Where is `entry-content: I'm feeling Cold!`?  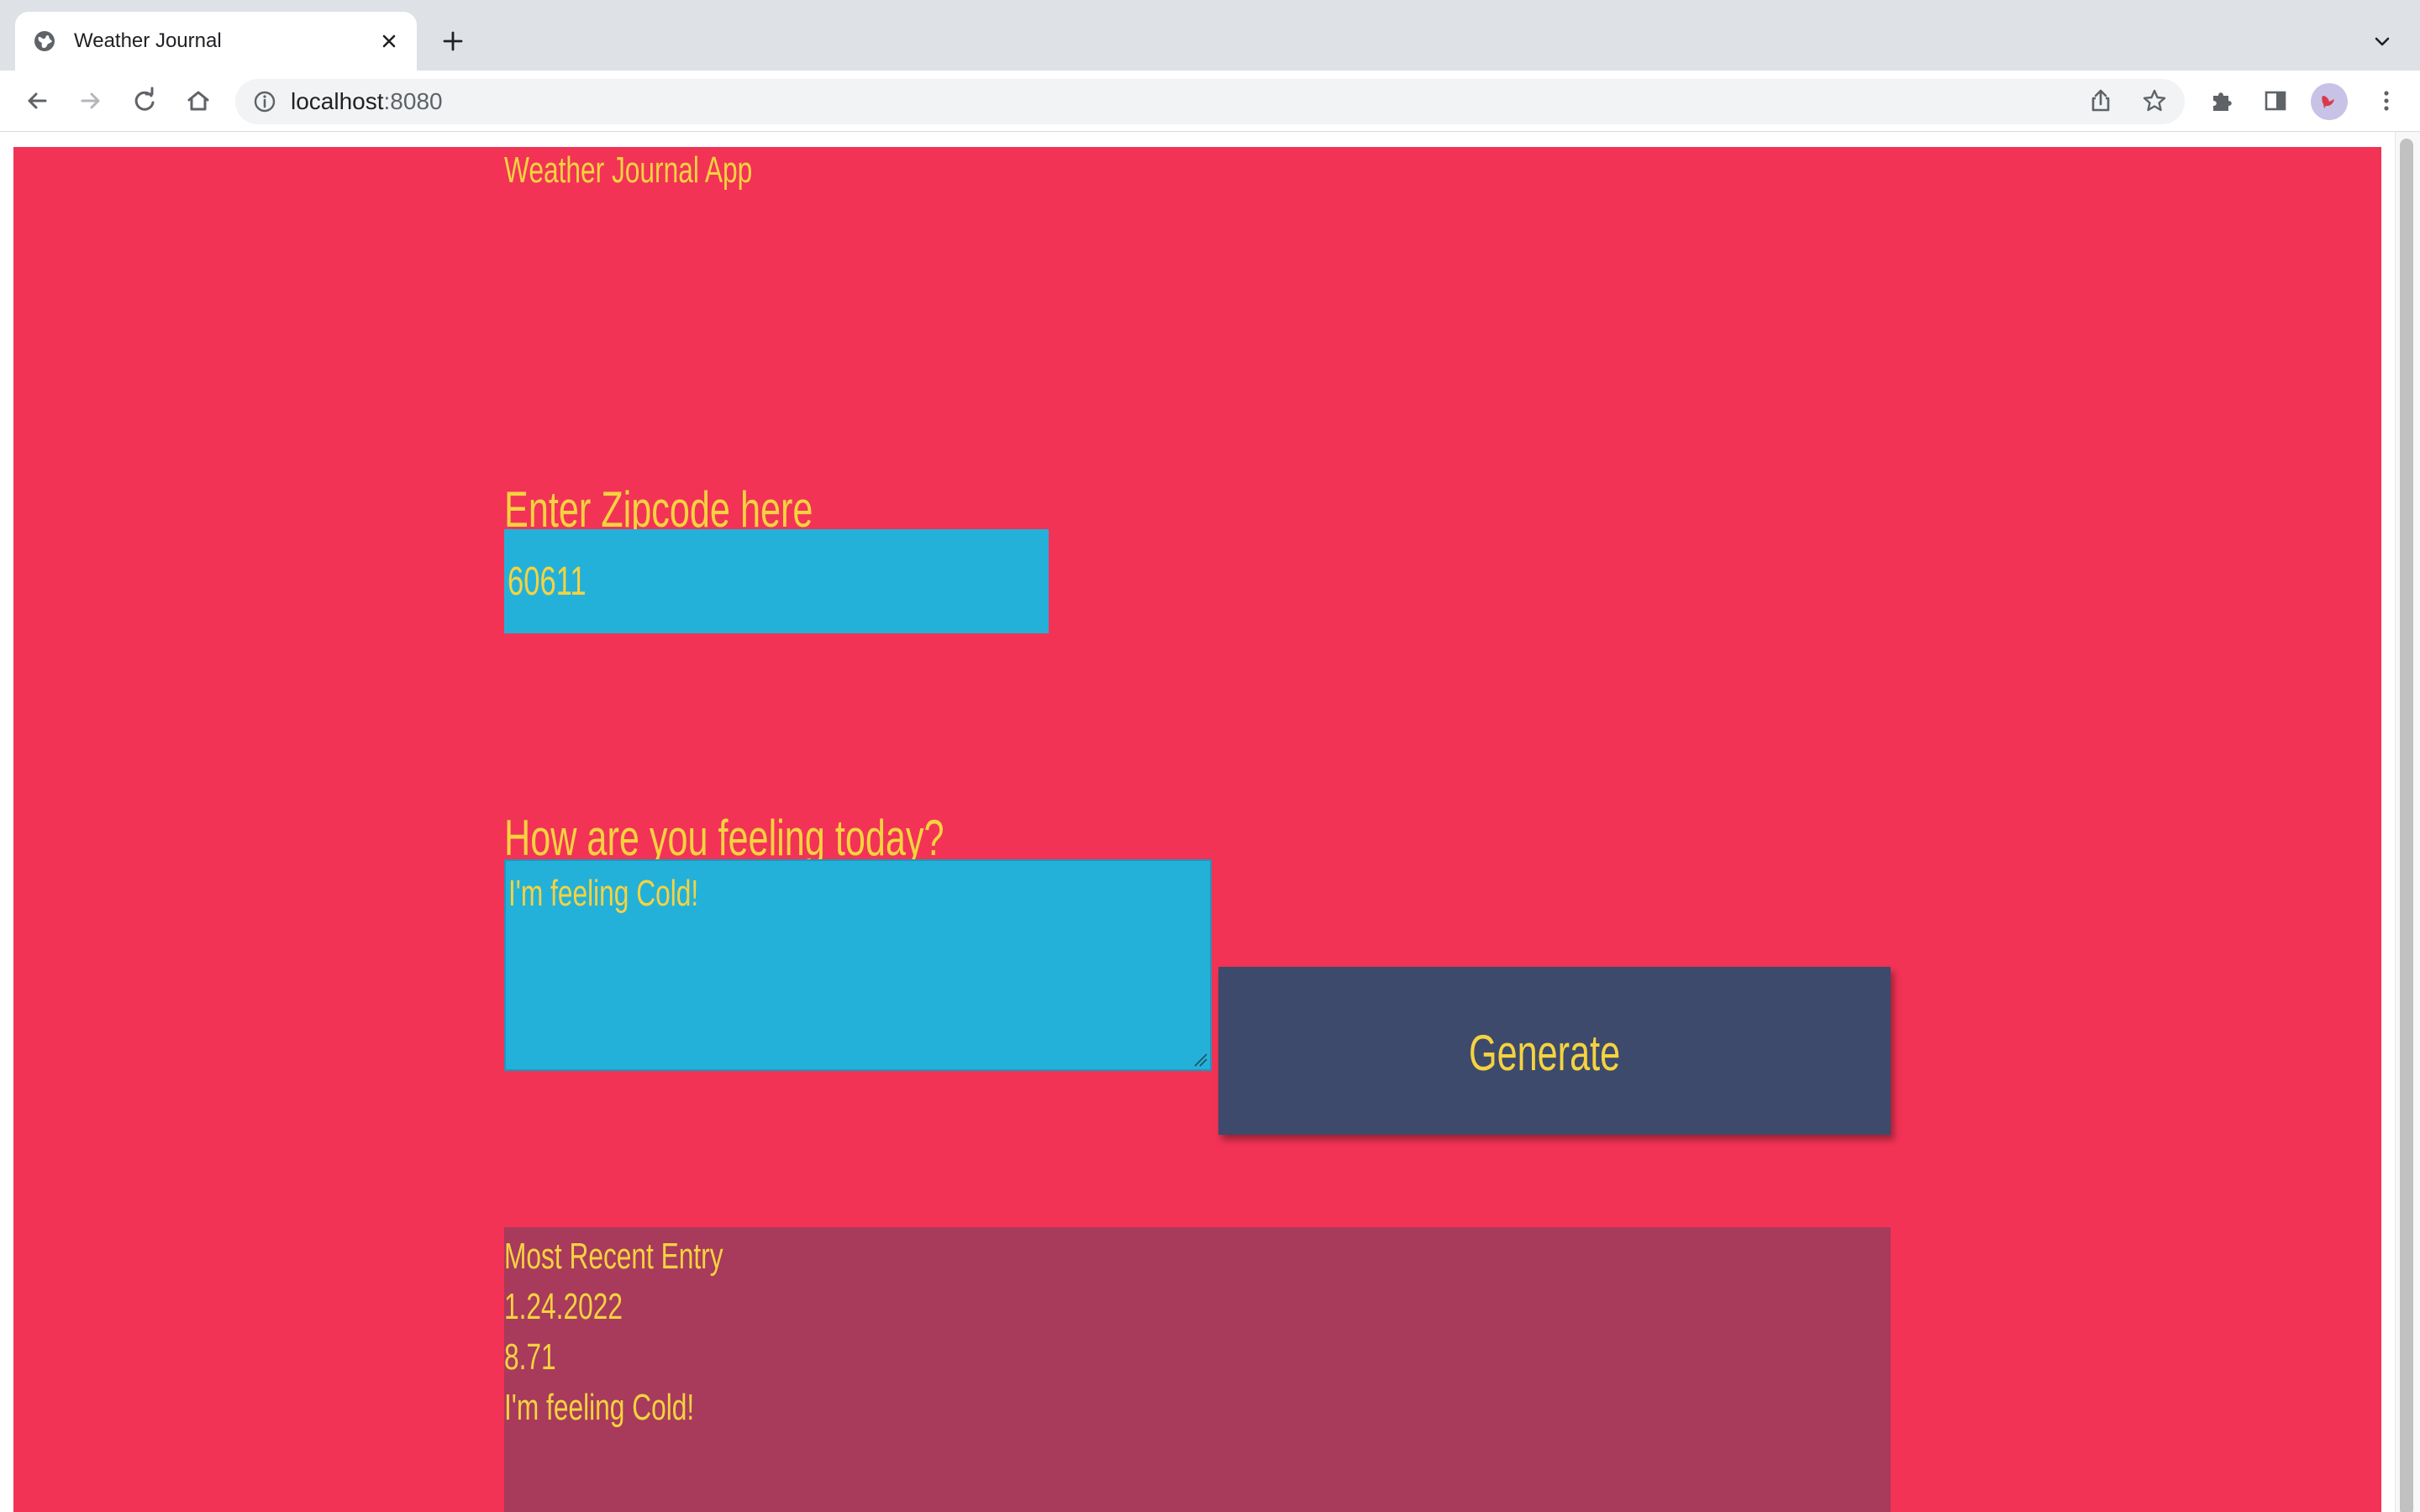
entry-content: I'm feeling Cold! is located at coordinates (599, 1407).